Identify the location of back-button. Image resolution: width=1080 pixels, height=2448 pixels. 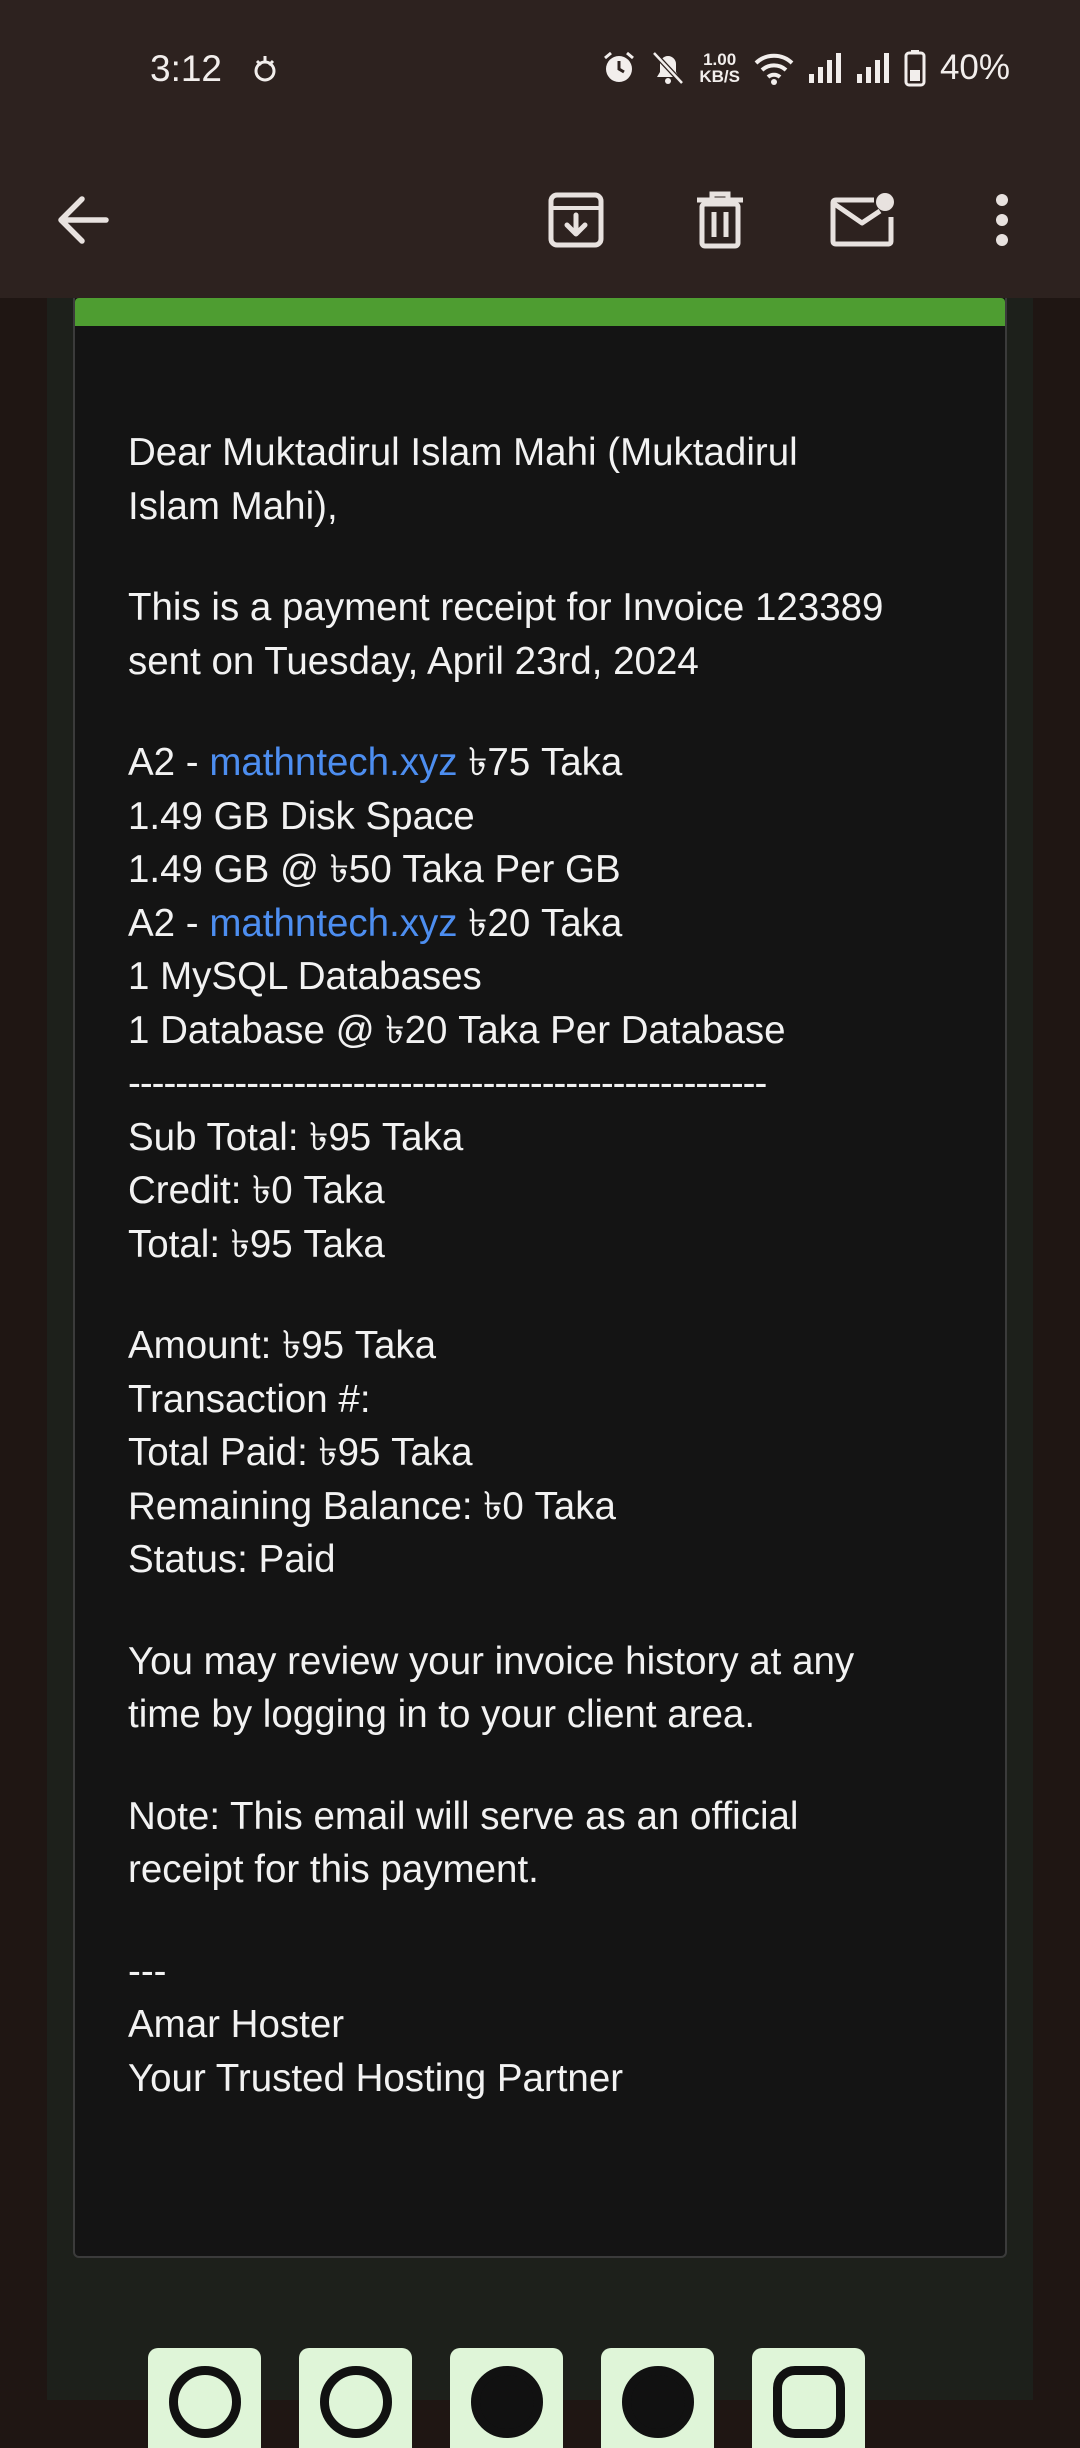
(83, 220).